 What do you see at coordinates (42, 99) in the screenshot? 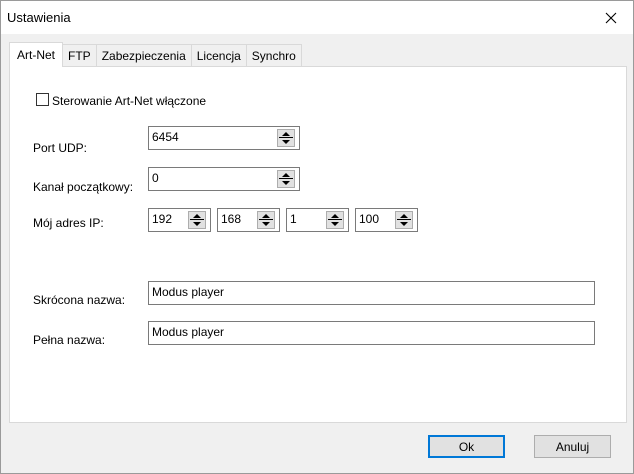
I see `artnet-enable-checkbox` at bounding box center [42, 99].